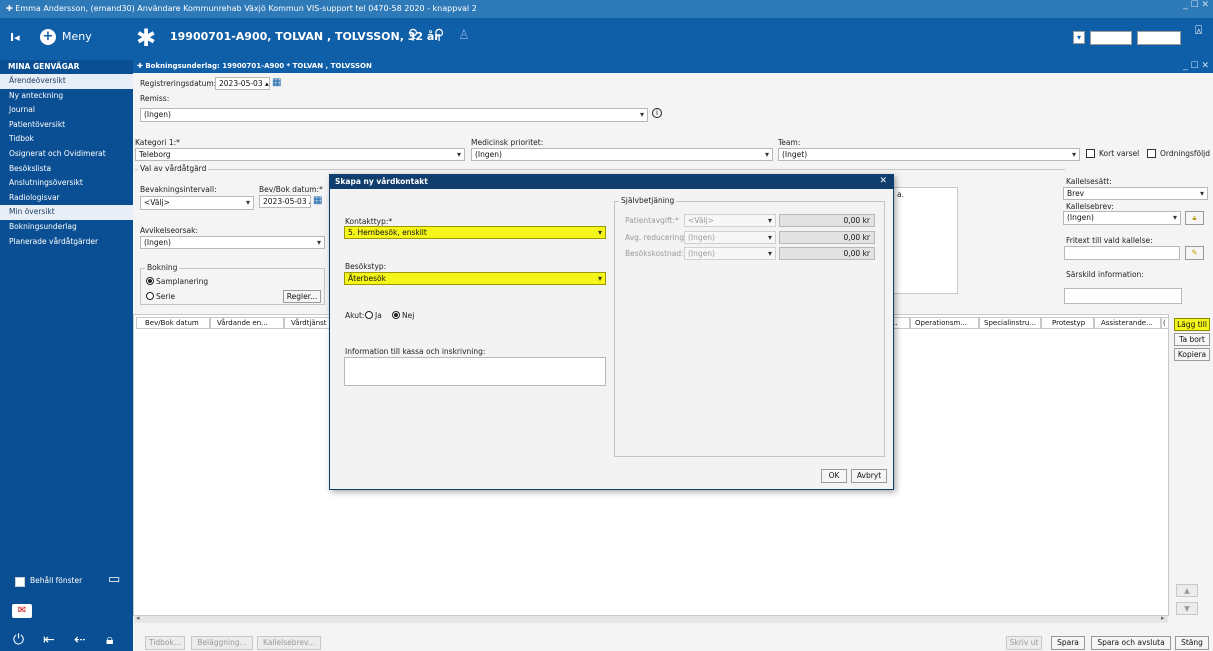 This screenshot has height=651, width=1213. Describe the element at coordinates (1151, 153) in the screenshot. I see `ordningsfoljd-checkbox` at that location.